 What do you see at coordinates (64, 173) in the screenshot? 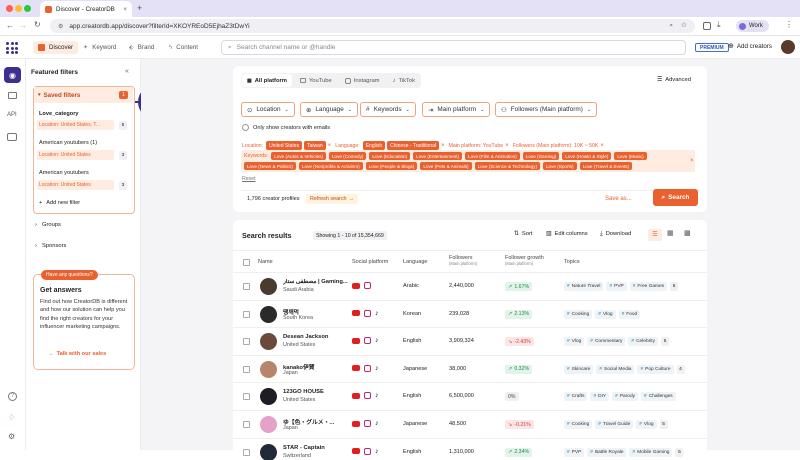
I see `saved-filter-name: American youtubers` at bounding box center [64, 173].